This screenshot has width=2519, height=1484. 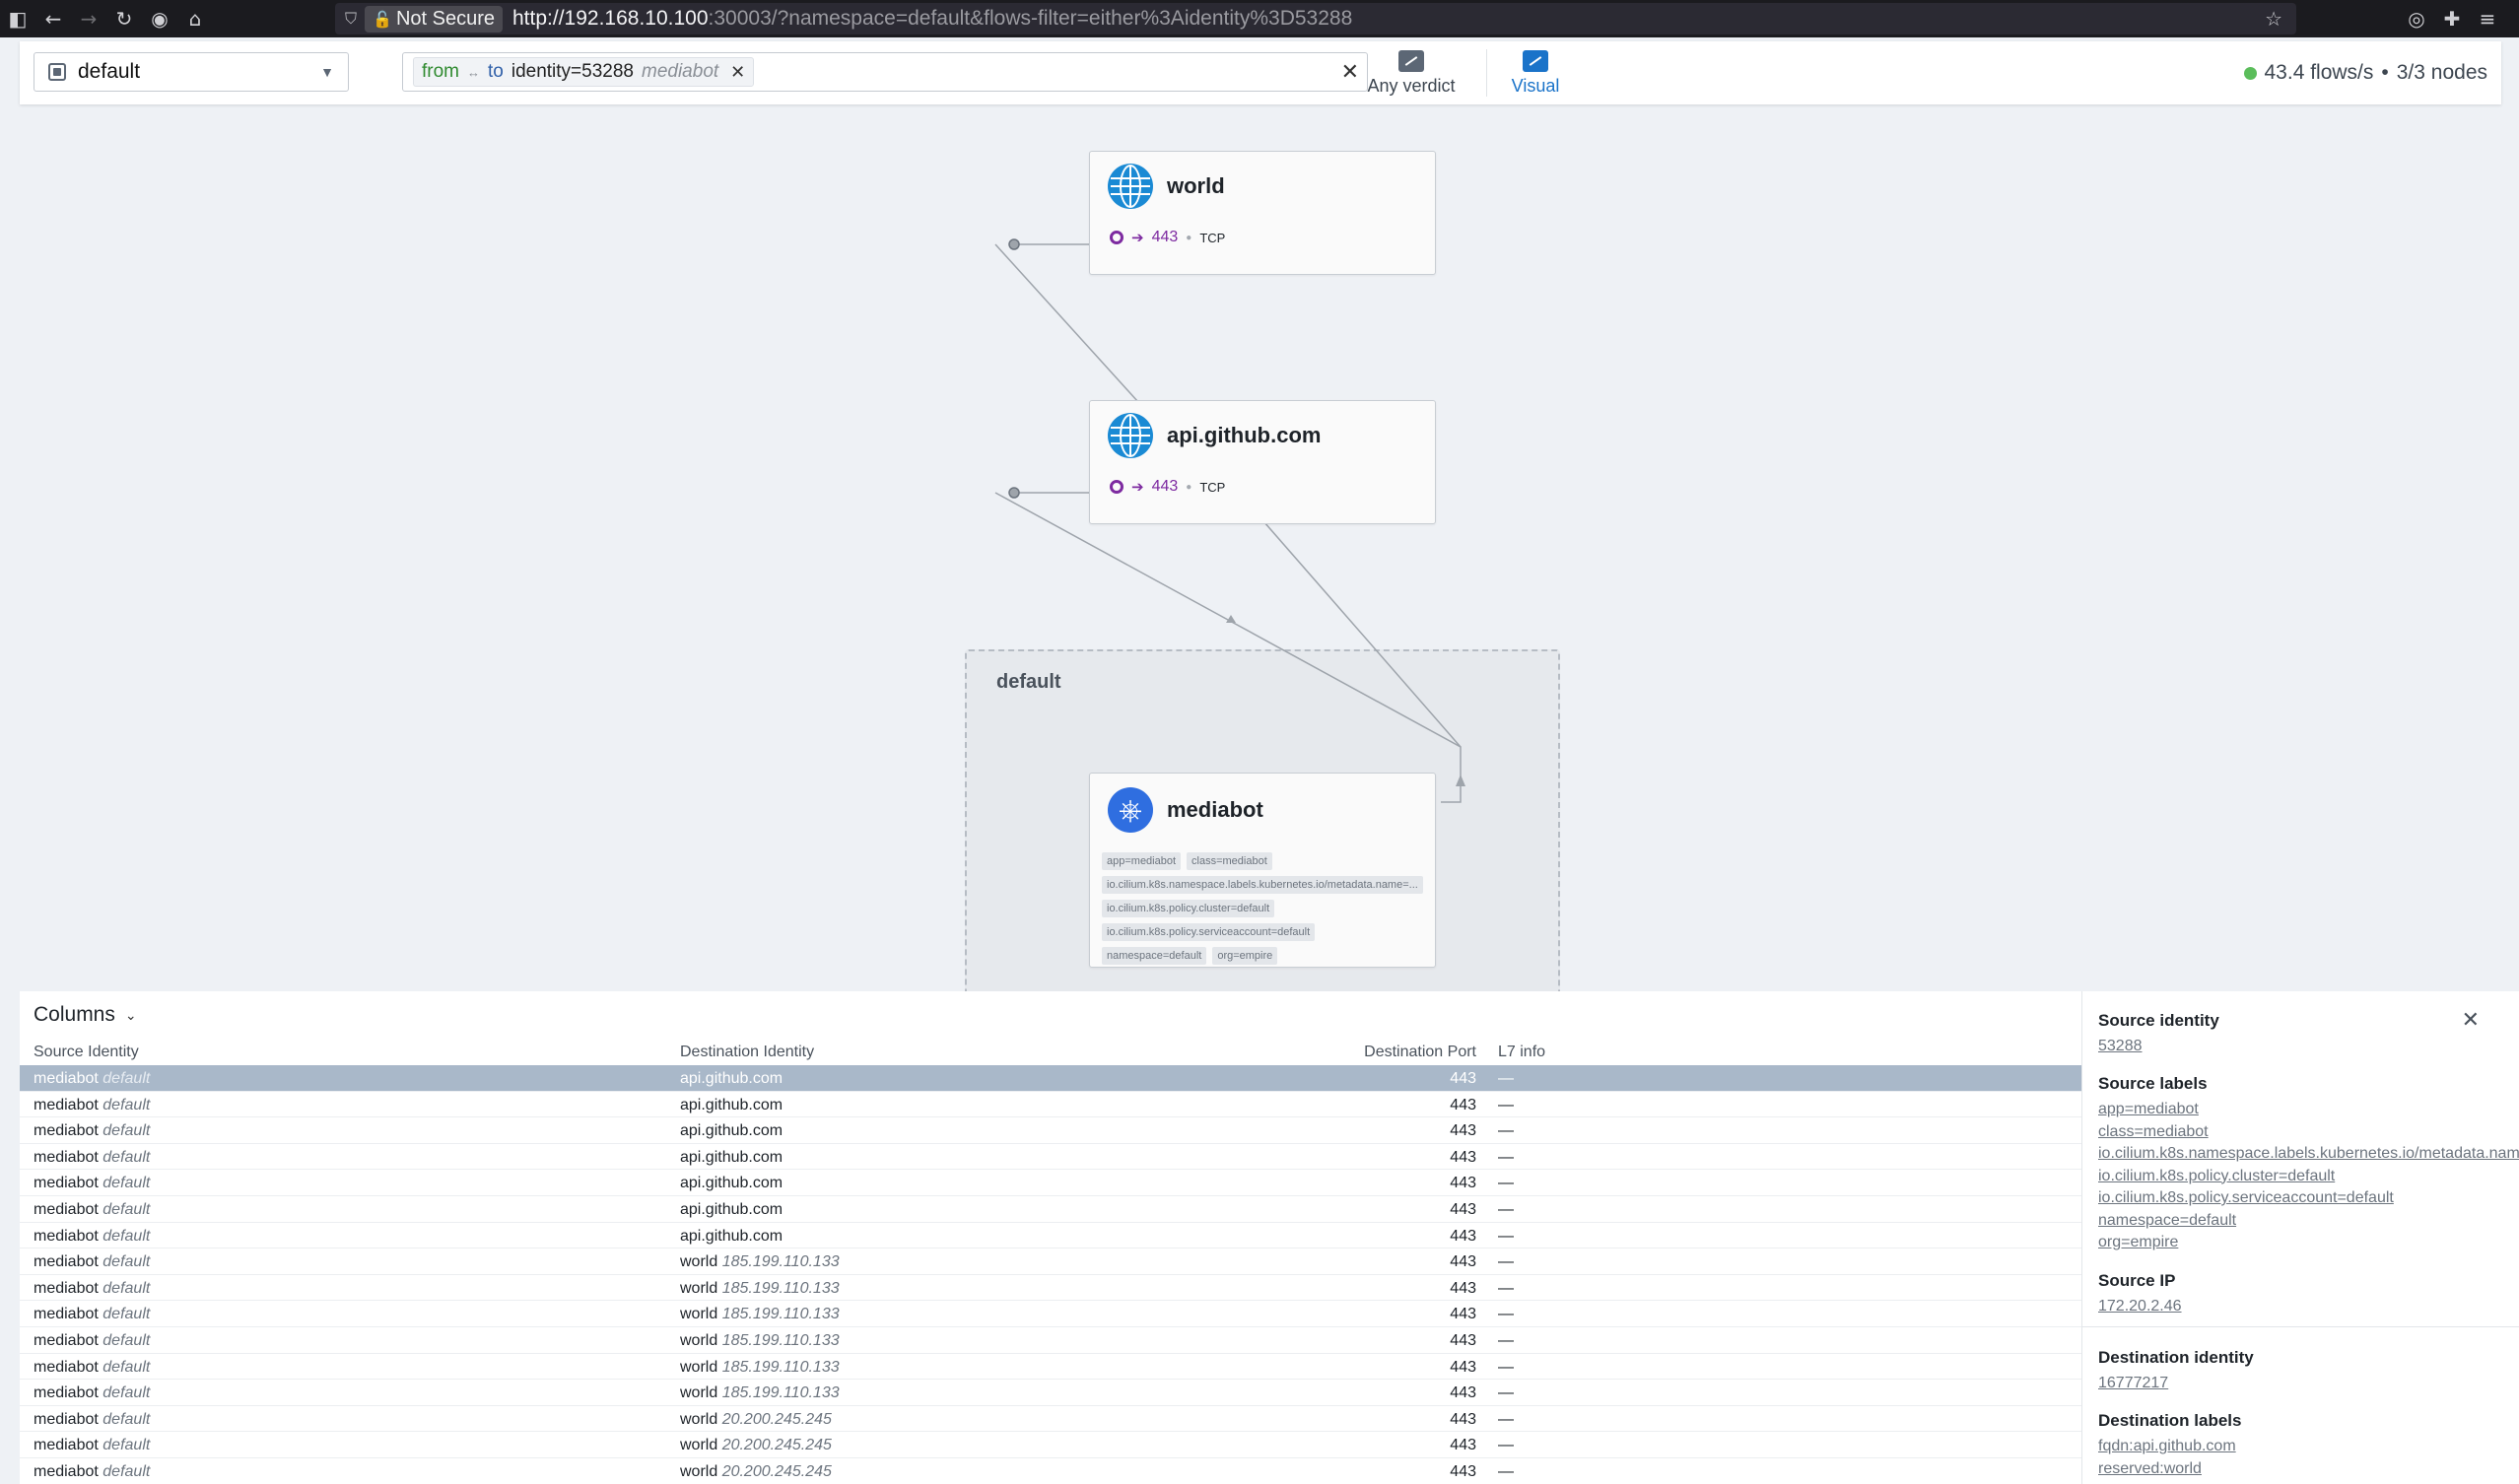 What do you see at coordinates (584, 72) in the screenshot?
I see `filter-tag: from ↔ to identity=53288 mediabot ✕` at bounding box center [584, 72].